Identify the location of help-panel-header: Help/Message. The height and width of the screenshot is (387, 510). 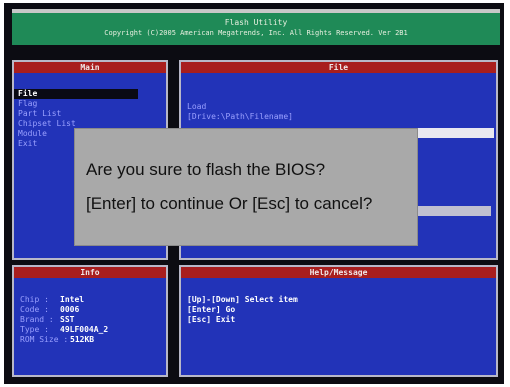
(338, 272).